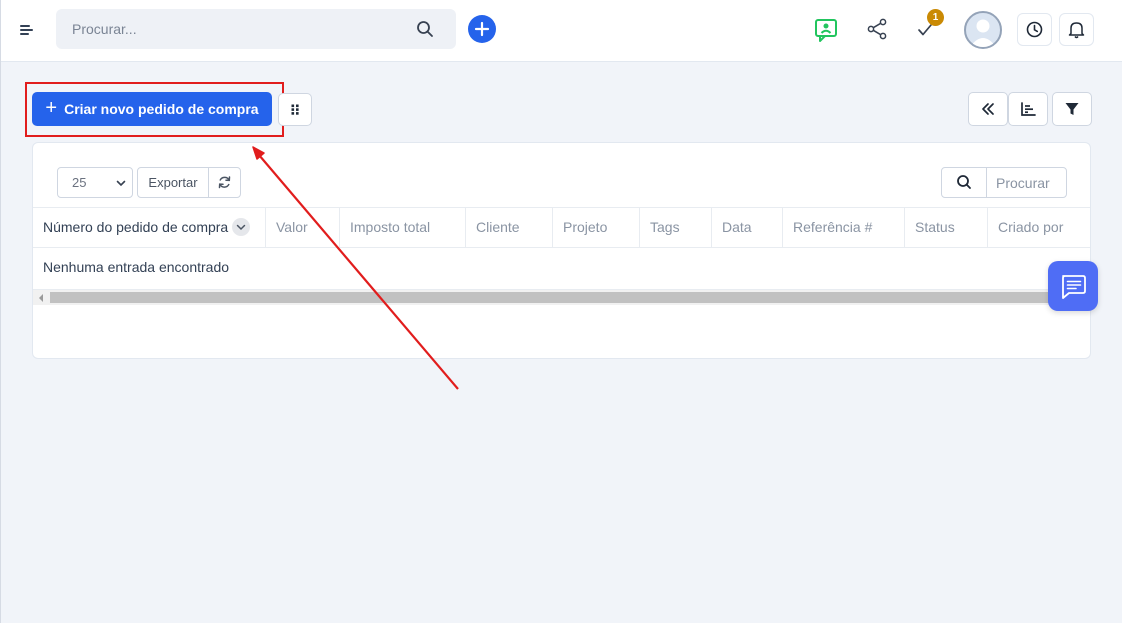  Describe the element at coordinates (241, 227) in the screenshot. I see `sort-chevron-icon` at that location.